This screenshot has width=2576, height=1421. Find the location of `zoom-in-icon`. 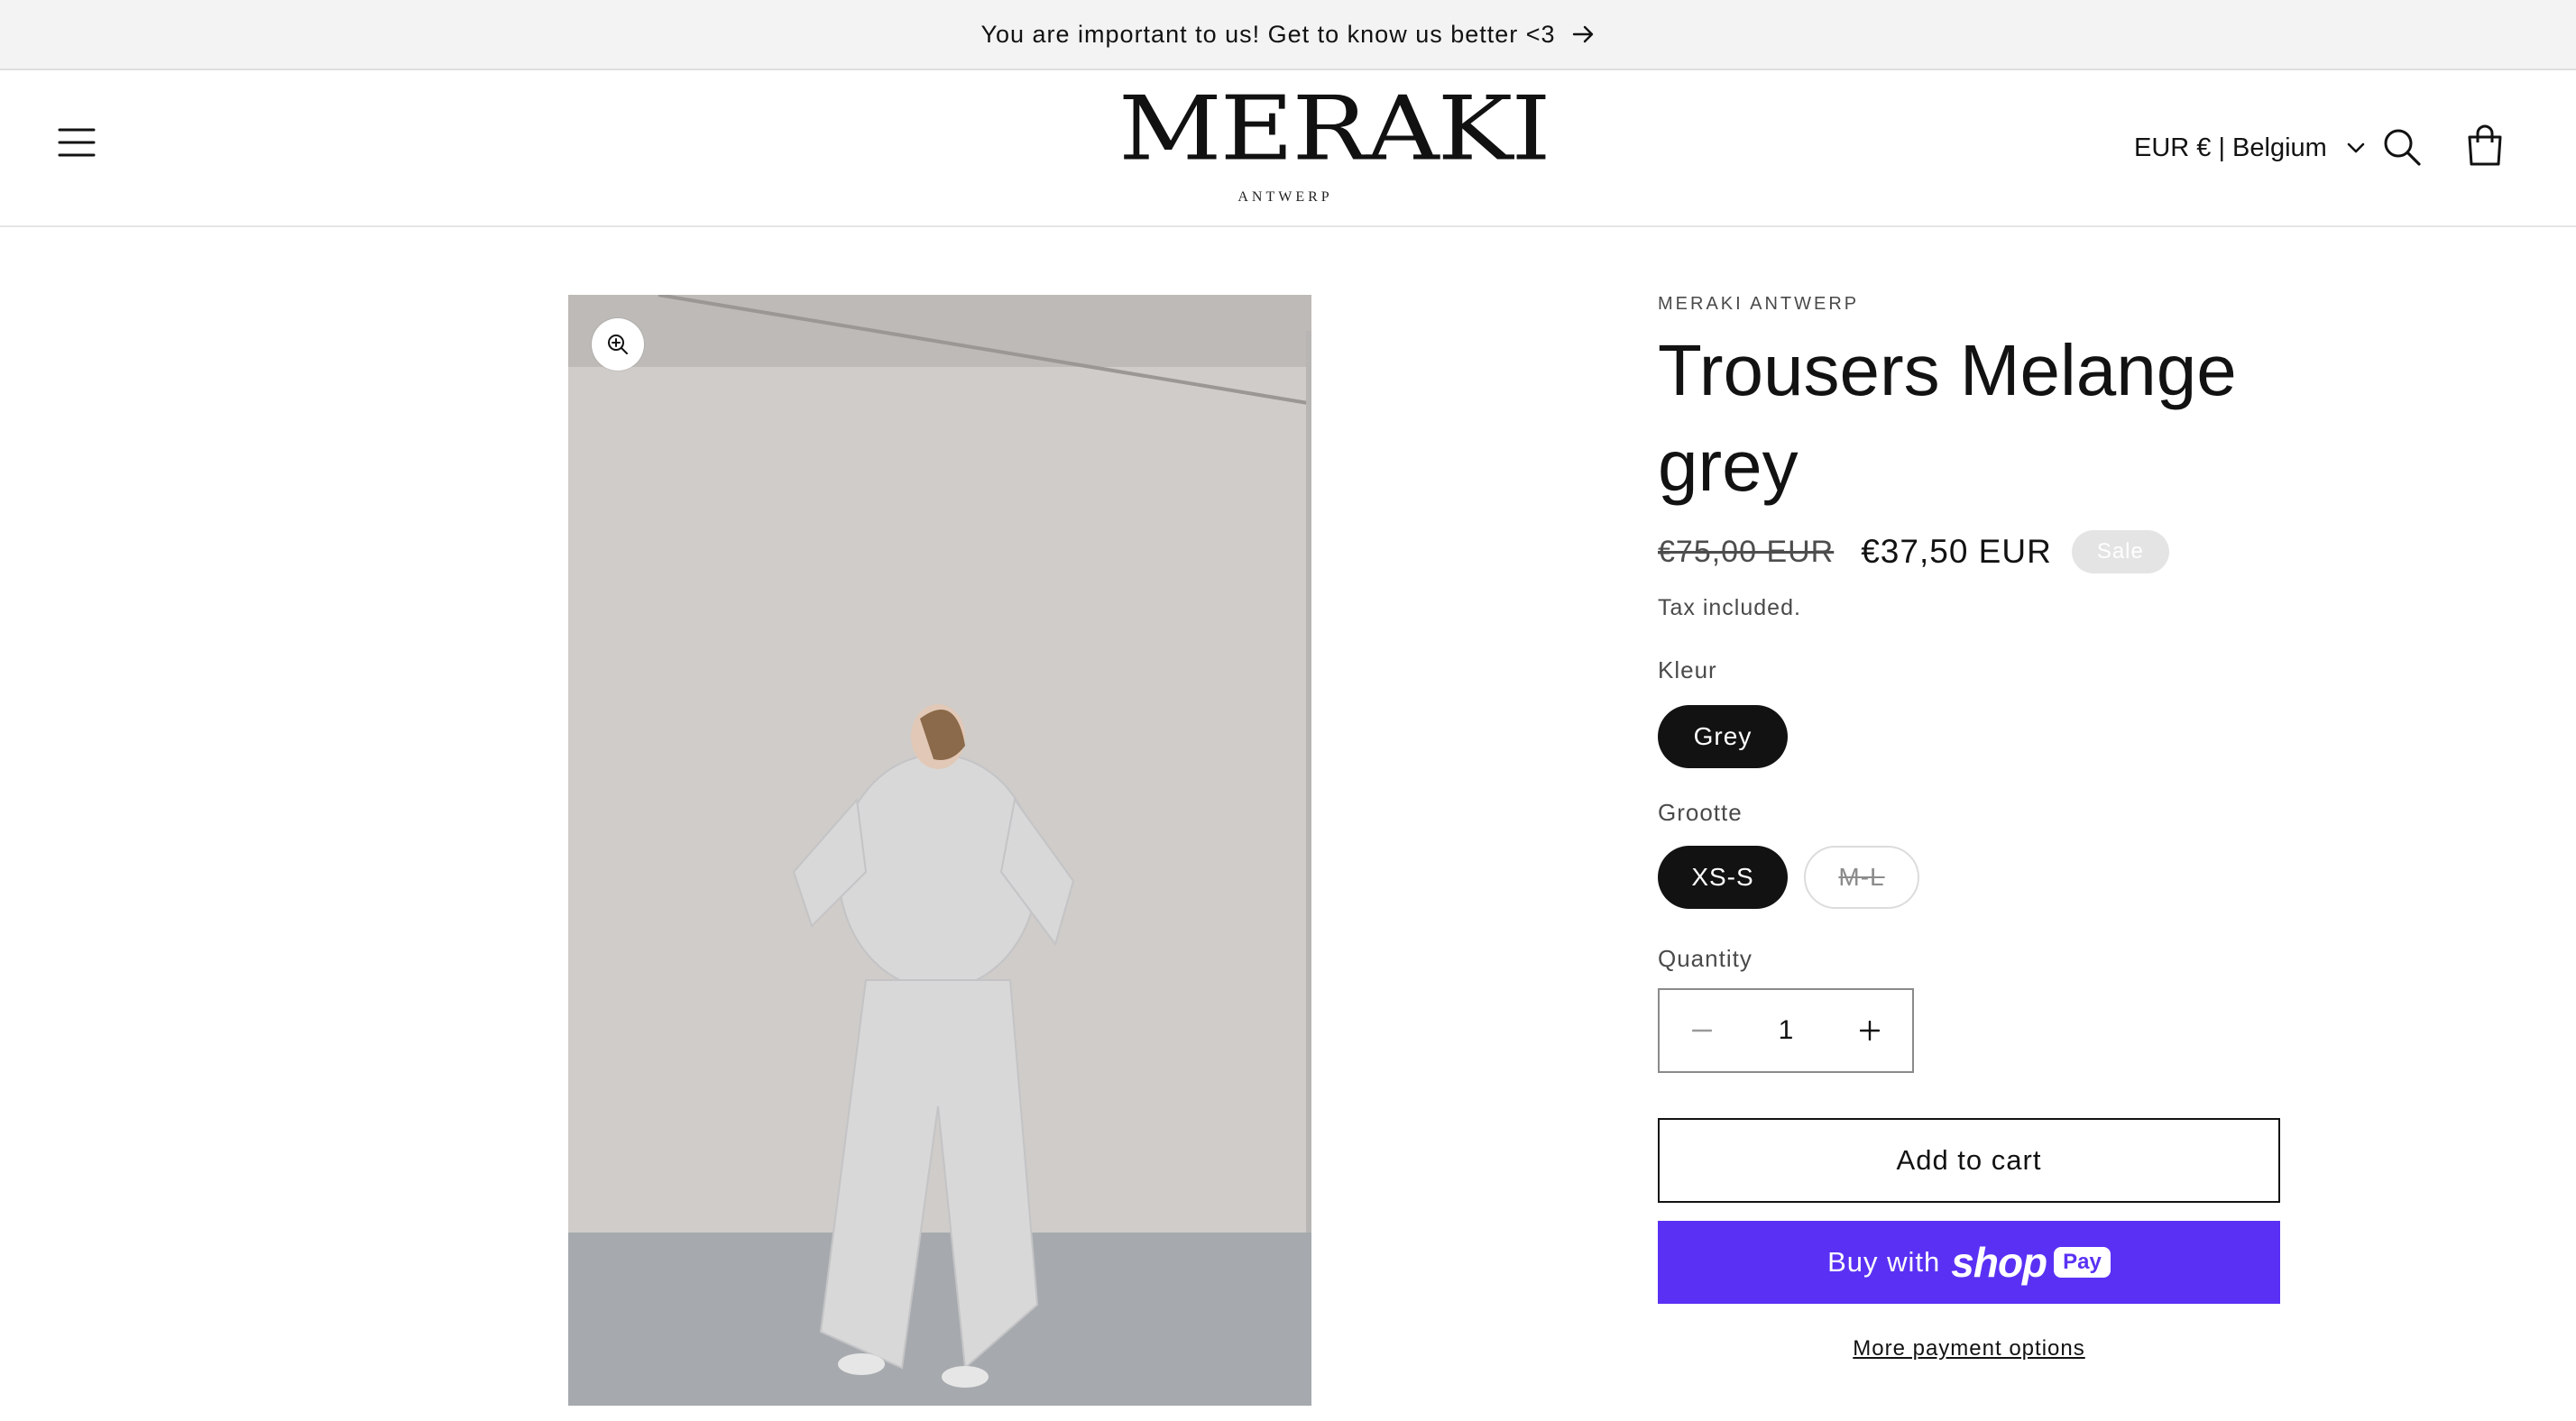

zoom-in-icon is located at coordinates (618, 344).